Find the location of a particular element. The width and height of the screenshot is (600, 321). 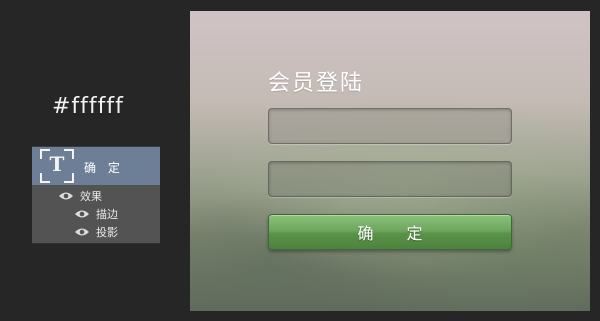

text-layer-row: T 确 定 is located at coordinates (96, 166).